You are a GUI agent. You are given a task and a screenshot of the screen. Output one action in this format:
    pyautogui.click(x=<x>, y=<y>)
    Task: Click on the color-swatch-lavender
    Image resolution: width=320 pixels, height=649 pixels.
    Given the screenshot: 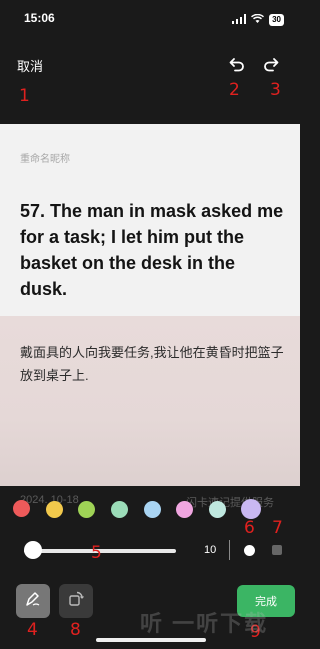 What is the action you would take?
    pyautogui.click(x=251, y=509)
    